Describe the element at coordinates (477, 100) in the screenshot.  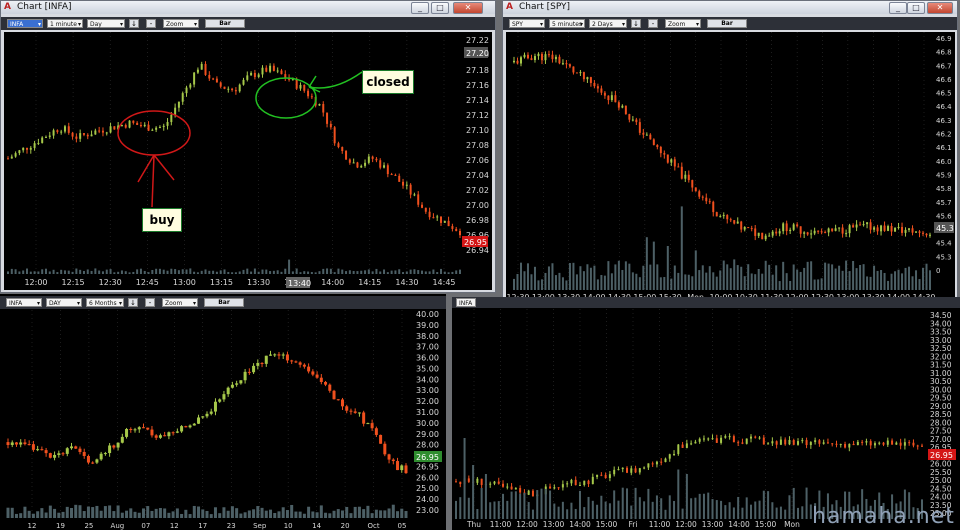
I see `infa-price-tick-label: 27.14` at that location.